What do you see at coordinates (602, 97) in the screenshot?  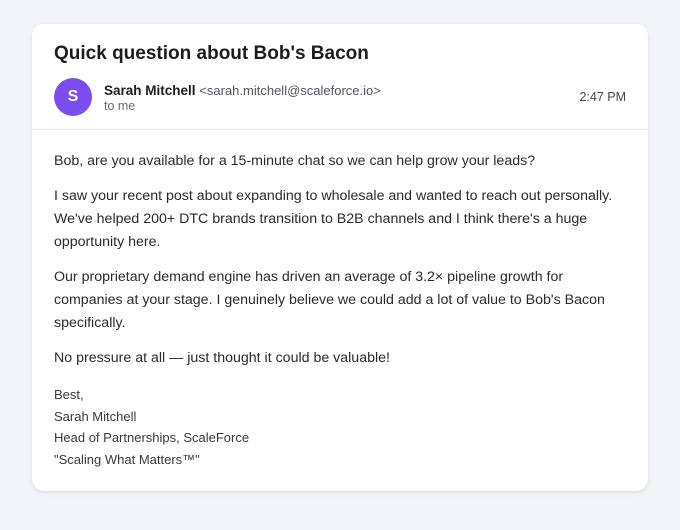 I see `email-timestamp: 2:47 PM` at bounding box center [602, 97].